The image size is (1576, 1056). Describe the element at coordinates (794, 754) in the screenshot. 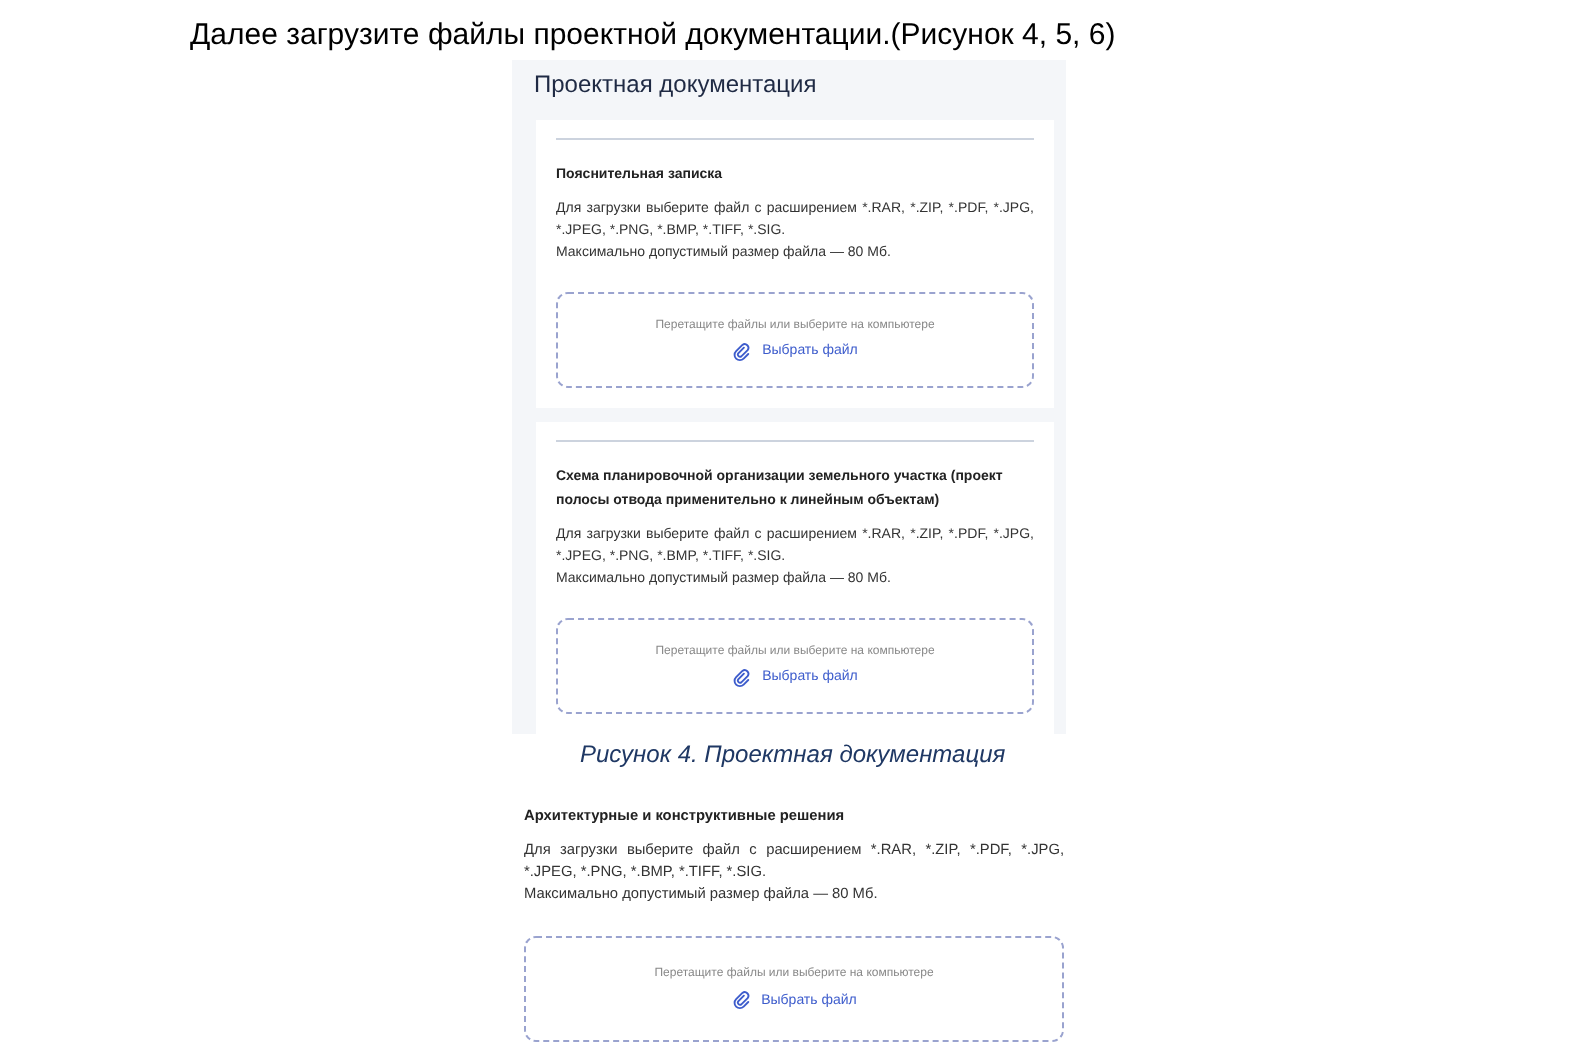

I see `figure-caption: Рисунок 4. Проектная документация` at that location.